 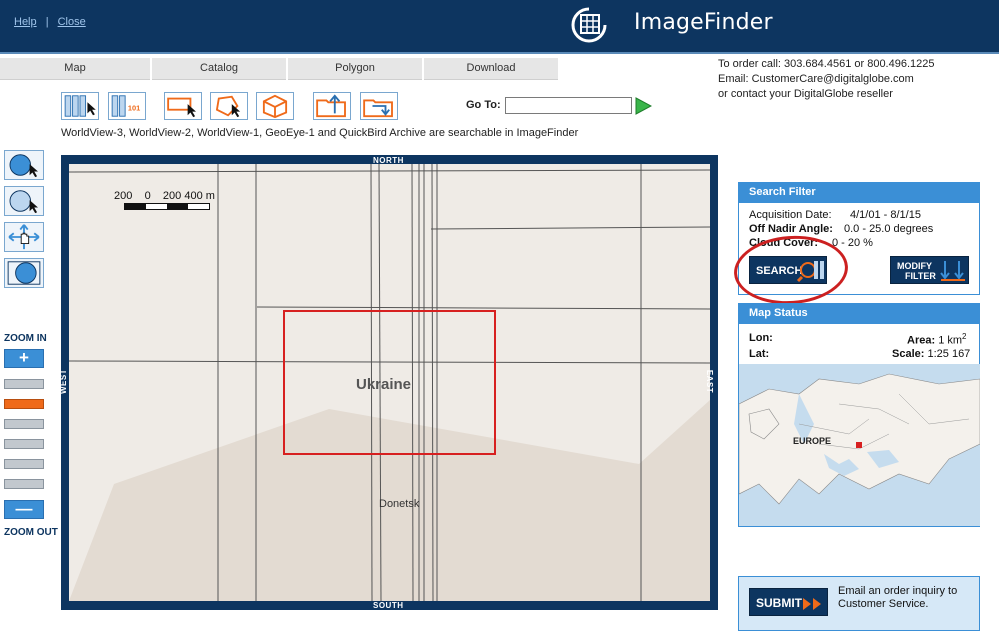 I want to click on globe-icon, so click(x=24, y=273).